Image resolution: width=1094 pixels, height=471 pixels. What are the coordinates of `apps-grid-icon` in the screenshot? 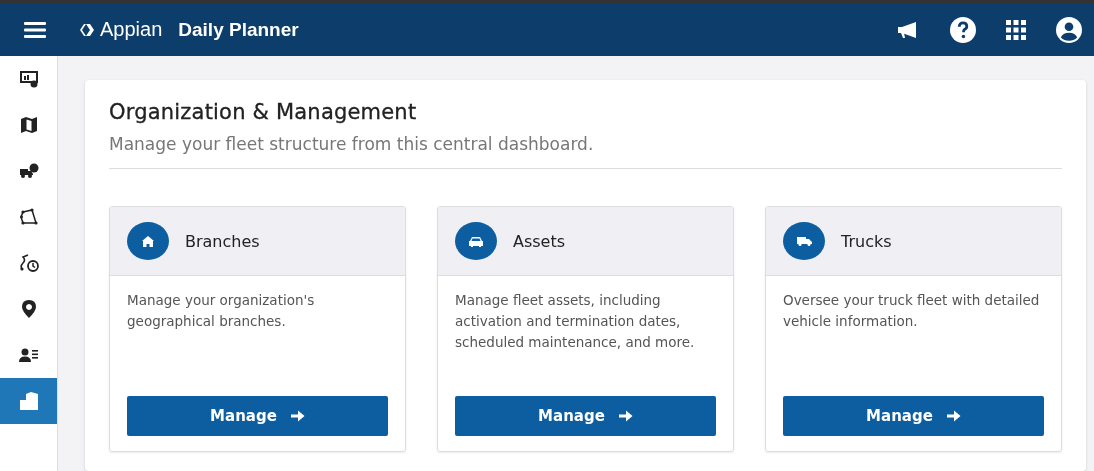 It's located at (1016, 29).